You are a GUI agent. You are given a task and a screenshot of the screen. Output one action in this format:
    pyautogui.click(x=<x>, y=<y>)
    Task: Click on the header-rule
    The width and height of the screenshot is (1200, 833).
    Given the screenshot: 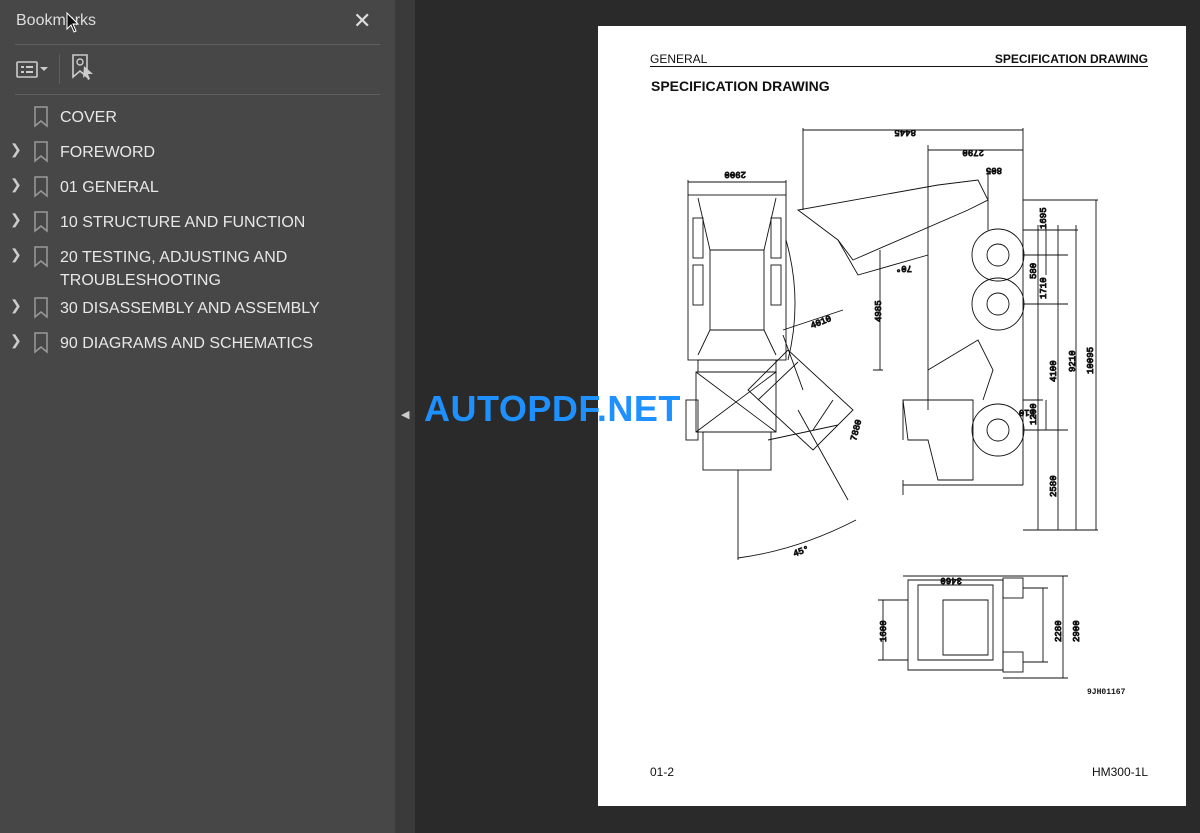 What is the action you would take?
    pyautogui.click(x=899, y=66)
    